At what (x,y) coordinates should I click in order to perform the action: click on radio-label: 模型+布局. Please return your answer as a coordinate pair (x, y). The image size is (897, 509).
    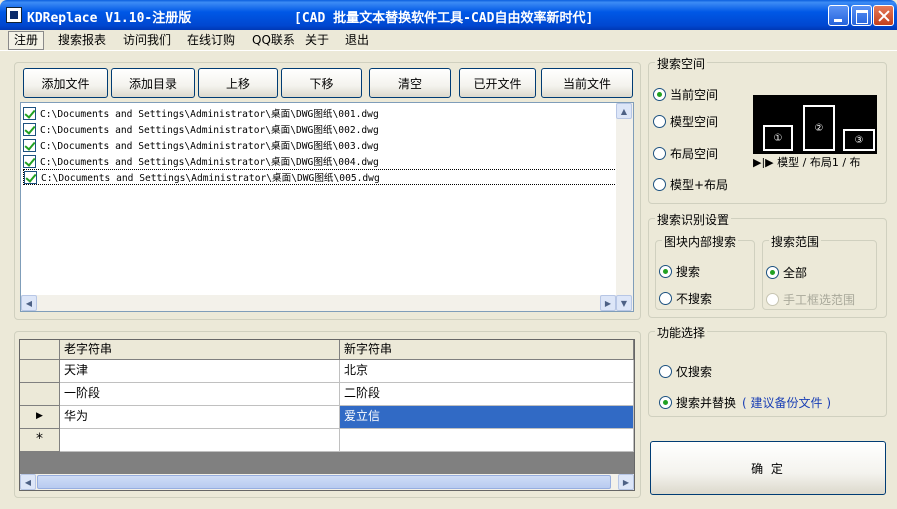
    Looking at the image, I should click on (699, 185).